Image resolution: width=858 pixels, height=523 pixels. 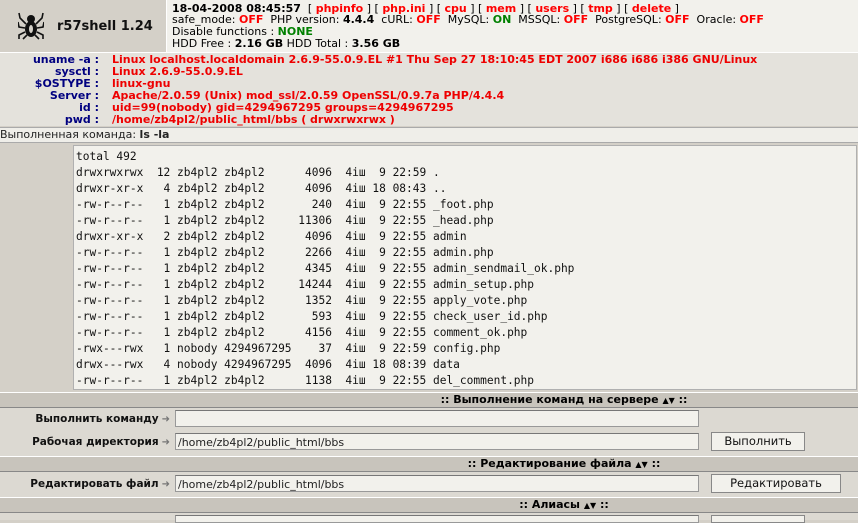 What do you see at coordinates (656, 463) in the screenshot?
I see `edit-section-title-end: ::` at bounding box center [656, 463].